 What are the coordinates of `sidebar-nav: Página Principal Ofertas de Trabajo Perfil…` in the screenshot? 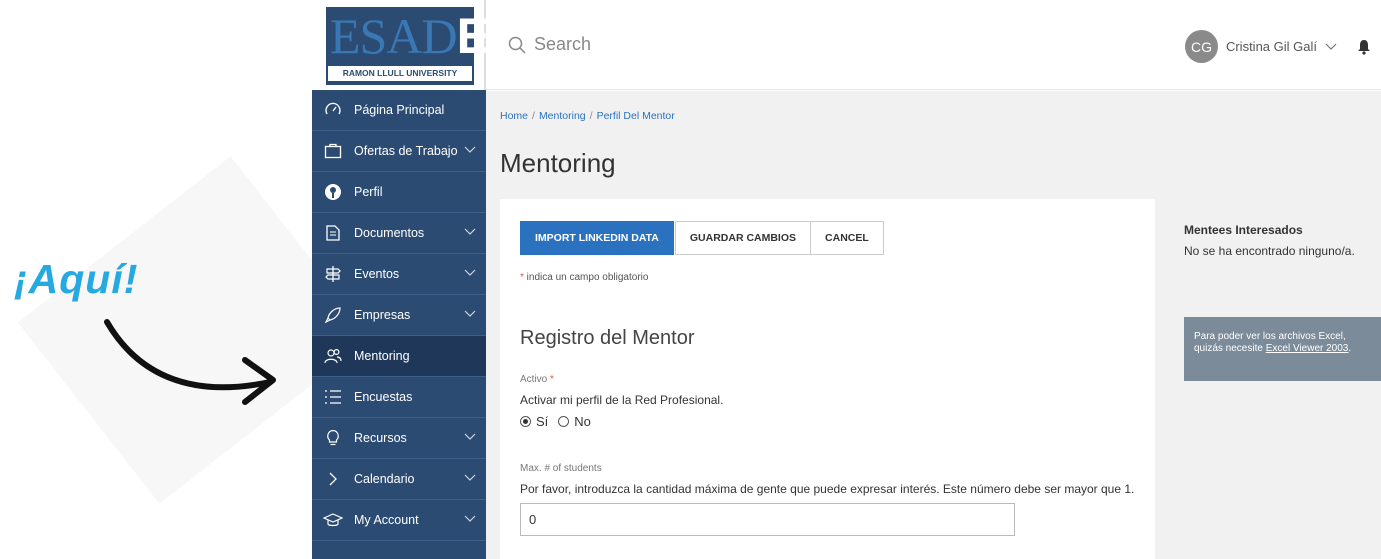 It's located at (399, 315).